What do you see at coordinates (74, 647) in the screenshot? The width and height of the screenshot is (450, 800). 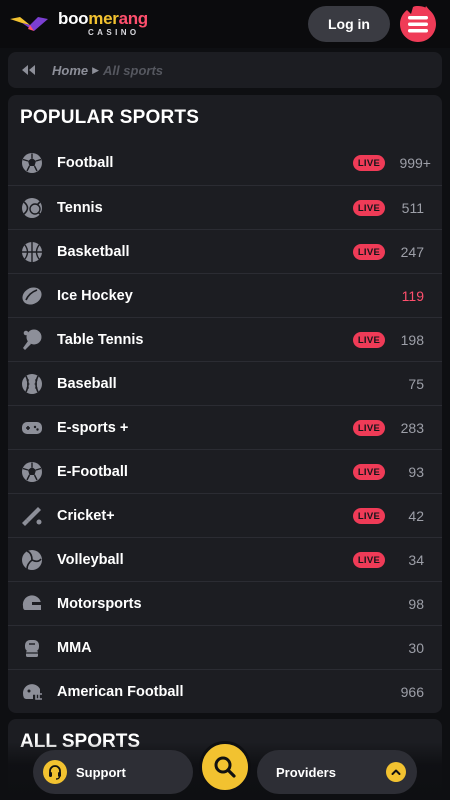 I see `sport-name: MMA` at bounding box center [74, 647].